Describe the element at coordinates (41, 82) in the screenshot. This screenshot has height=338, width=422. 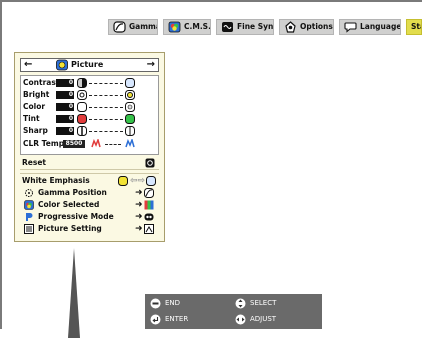
I see `adjust-label: Contrast` at that location.